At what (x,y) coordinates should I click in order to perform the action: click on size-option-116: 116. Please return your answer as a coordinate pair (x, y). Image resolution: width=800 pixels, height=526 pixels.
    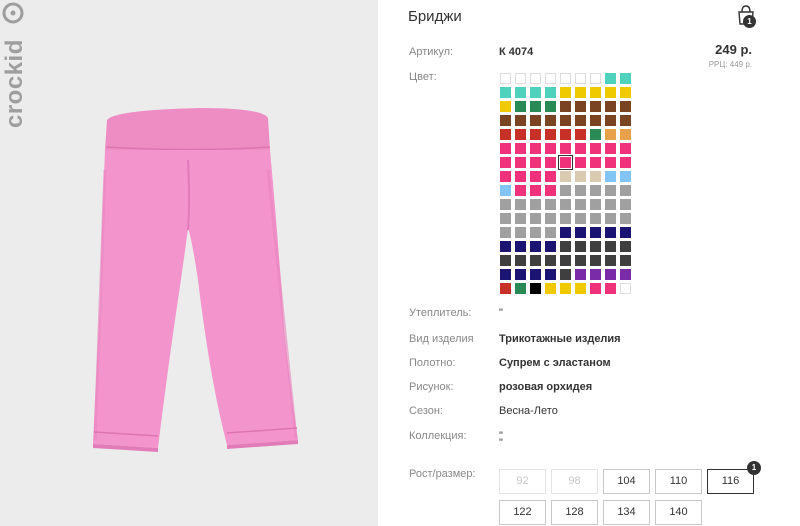
    Looking at the image, I should click on (730, 481).